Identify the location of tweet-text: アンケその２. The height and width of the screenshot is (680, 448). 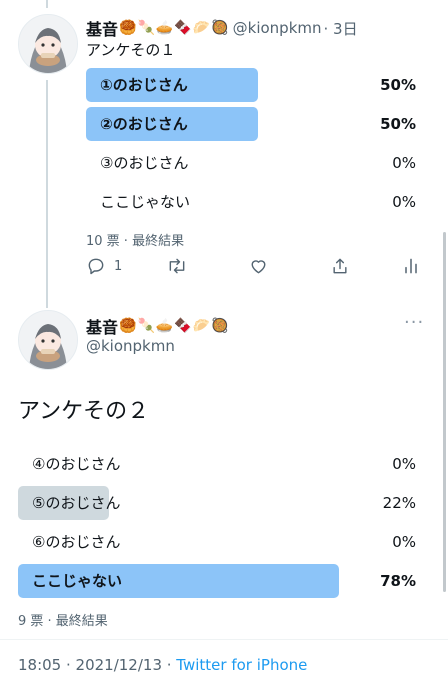
(84, 411).